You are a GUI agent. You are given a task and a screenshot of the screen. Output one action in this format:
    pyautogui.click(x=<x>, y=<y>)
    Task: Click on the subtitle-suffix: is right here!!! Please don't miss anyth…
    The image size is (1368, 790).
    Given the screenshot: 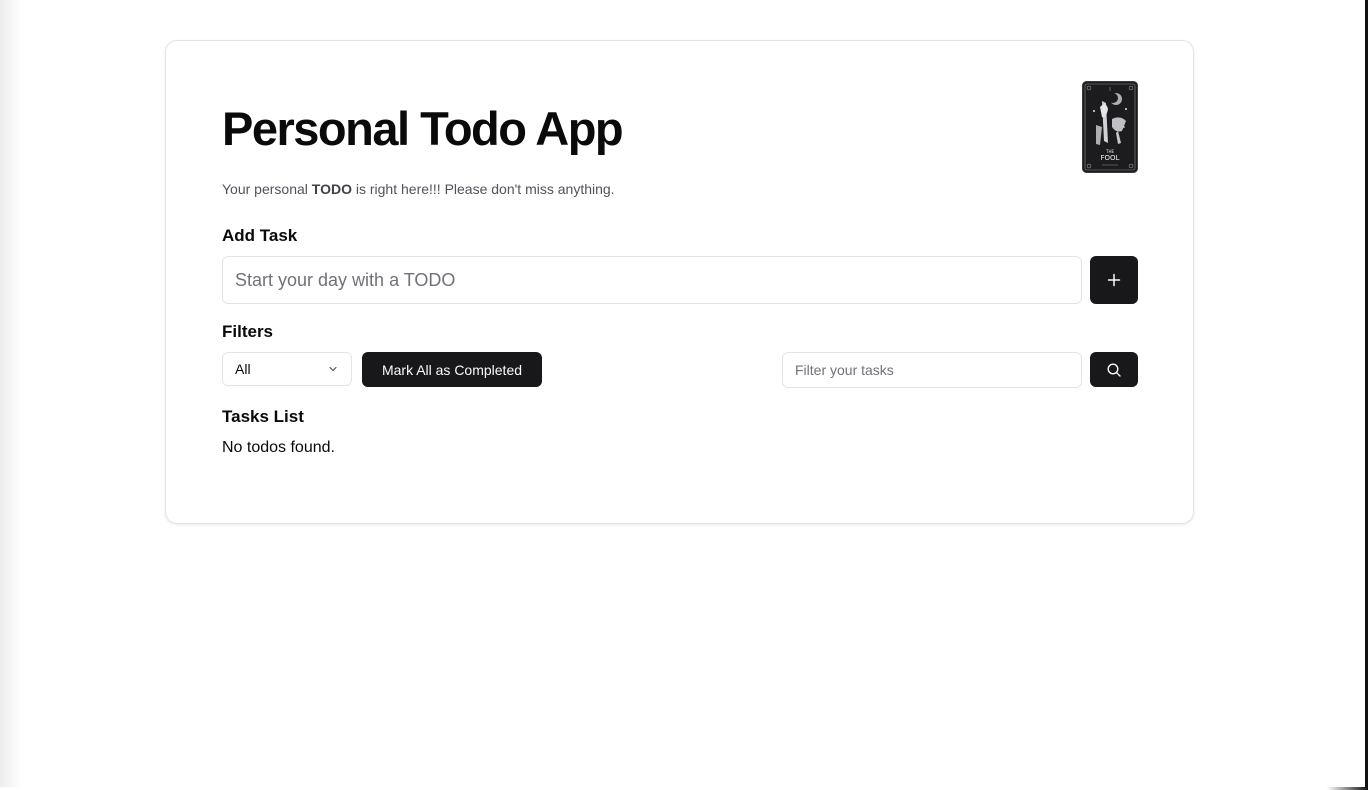 What is the action you would take?
    pyautogui.click(x=483, y=189)
    